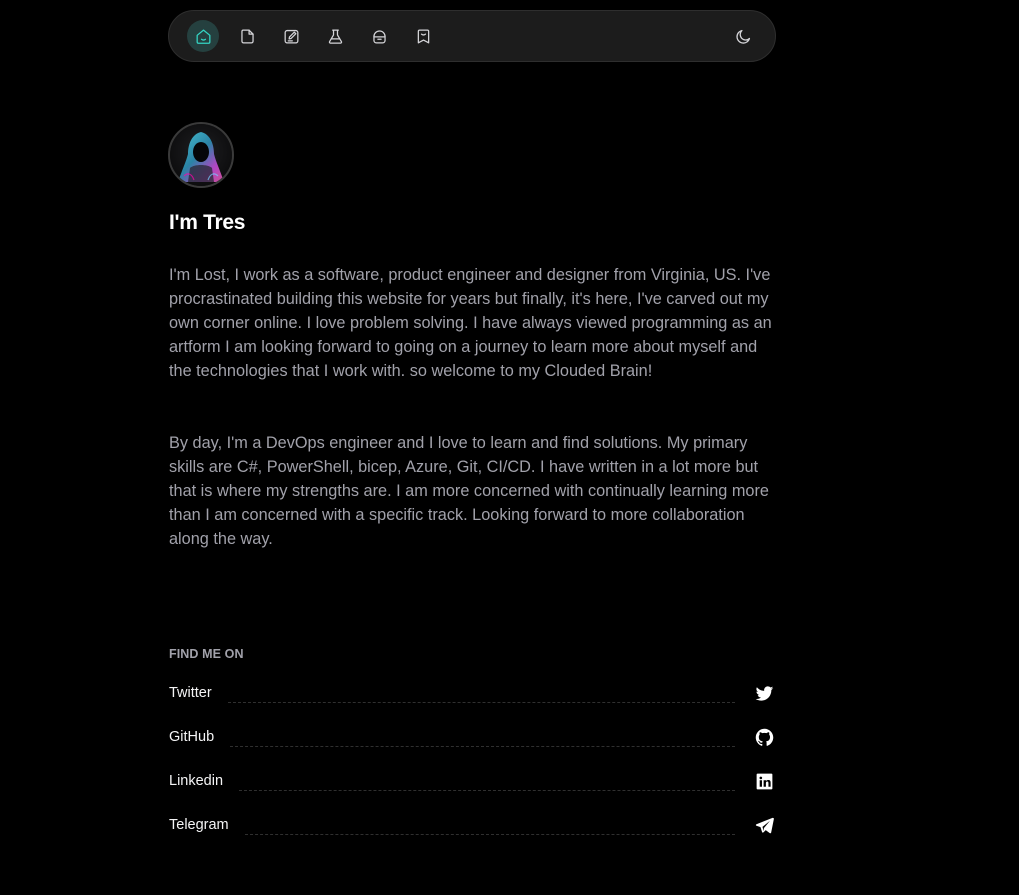  I want to click on social-link-linkedin: Linkedin, so click(473, 781).